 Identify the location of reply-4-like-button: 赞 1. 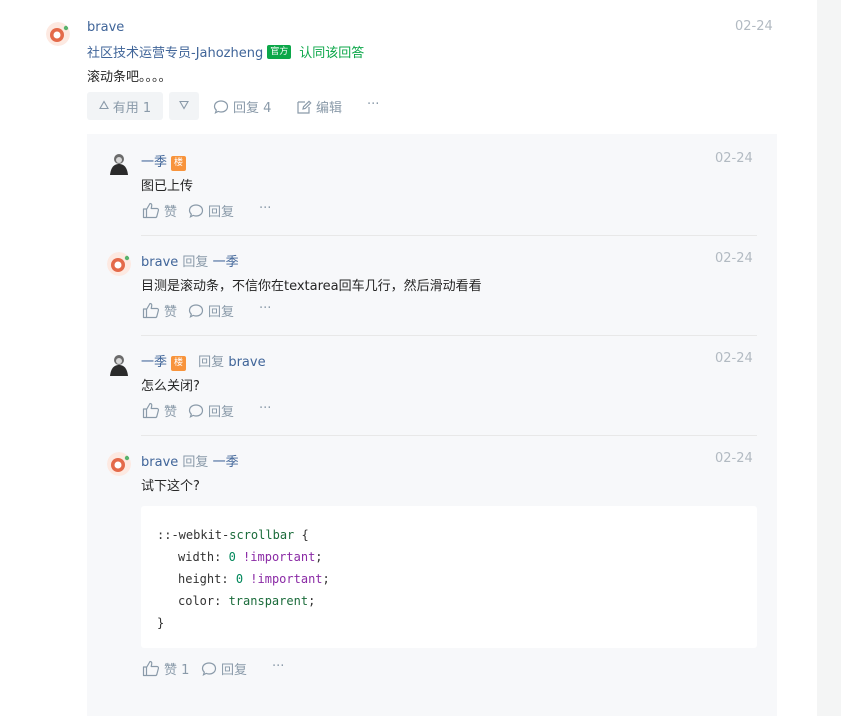
(165, 668).